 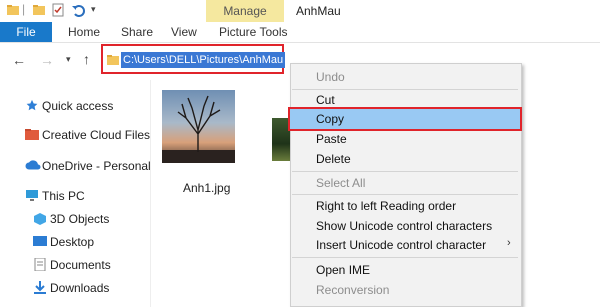 What do you see at coordinates (245, 11) in the screenshot?
I see `manage-tab: Manage` at bounding box center [245, 11].